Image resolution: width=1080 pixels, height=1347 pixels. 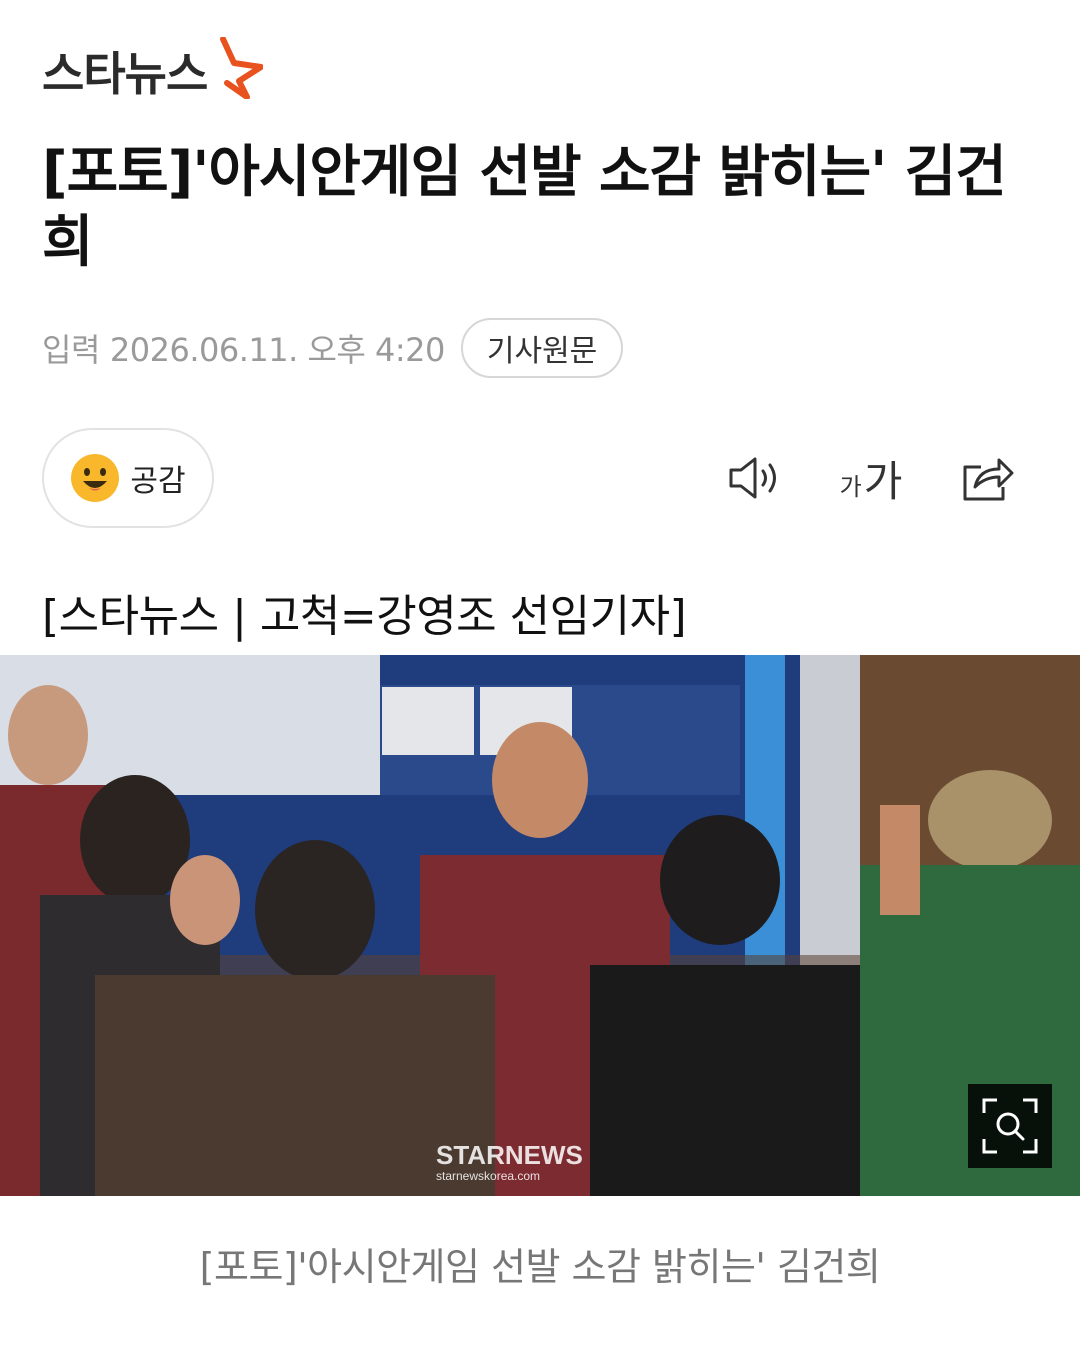 What do you see at coordinates (158, 481) in the screenshot?
I see `reaction-label: 공감` at bounding box center [158, 481].